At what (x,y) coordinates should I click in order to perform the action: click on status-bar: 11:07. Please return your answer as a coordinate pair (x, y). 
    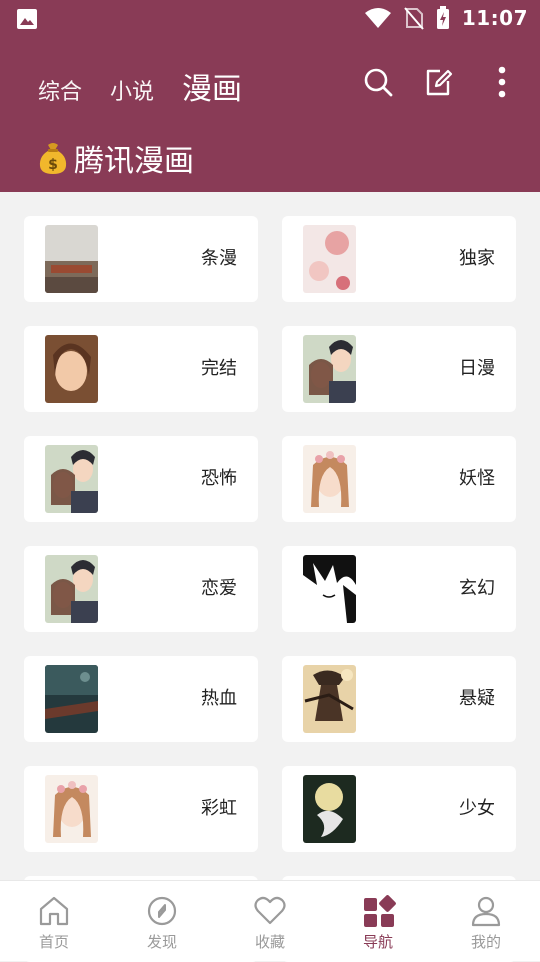
    Looking at the image, I should click on (270, 18).